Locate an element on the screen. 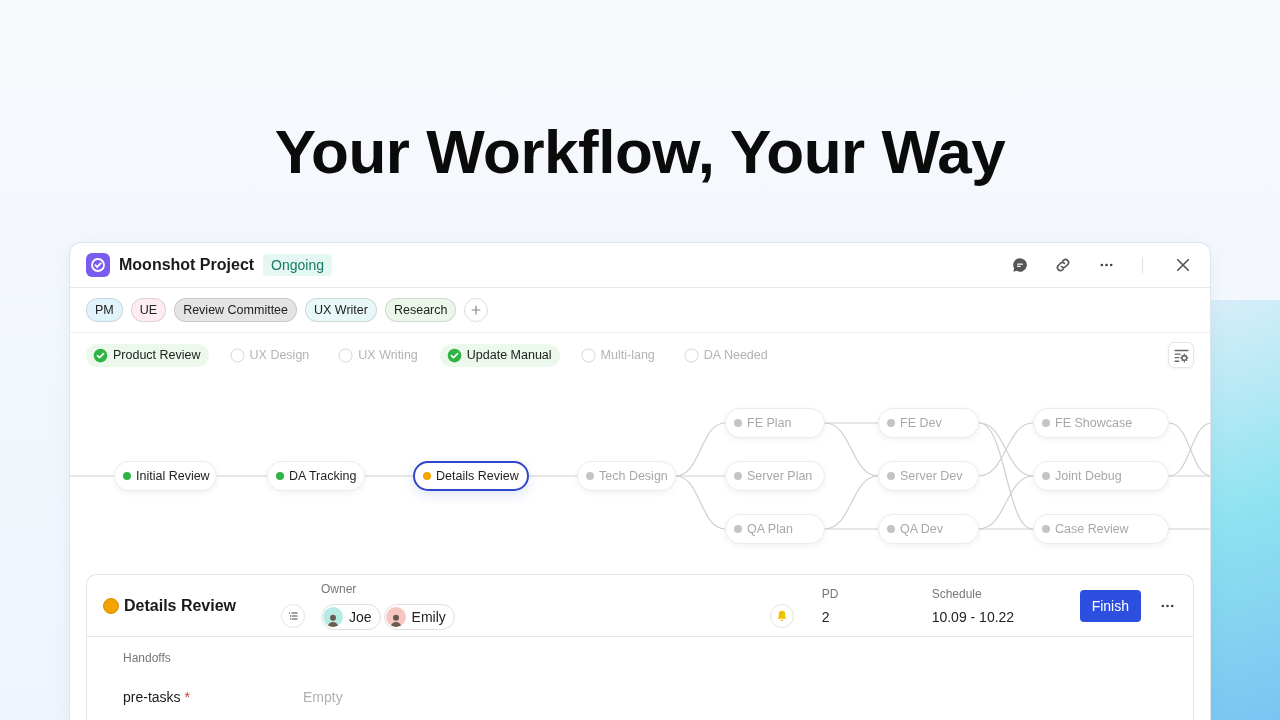  status-badge: Ongoing is located at coordinates (298, 265).